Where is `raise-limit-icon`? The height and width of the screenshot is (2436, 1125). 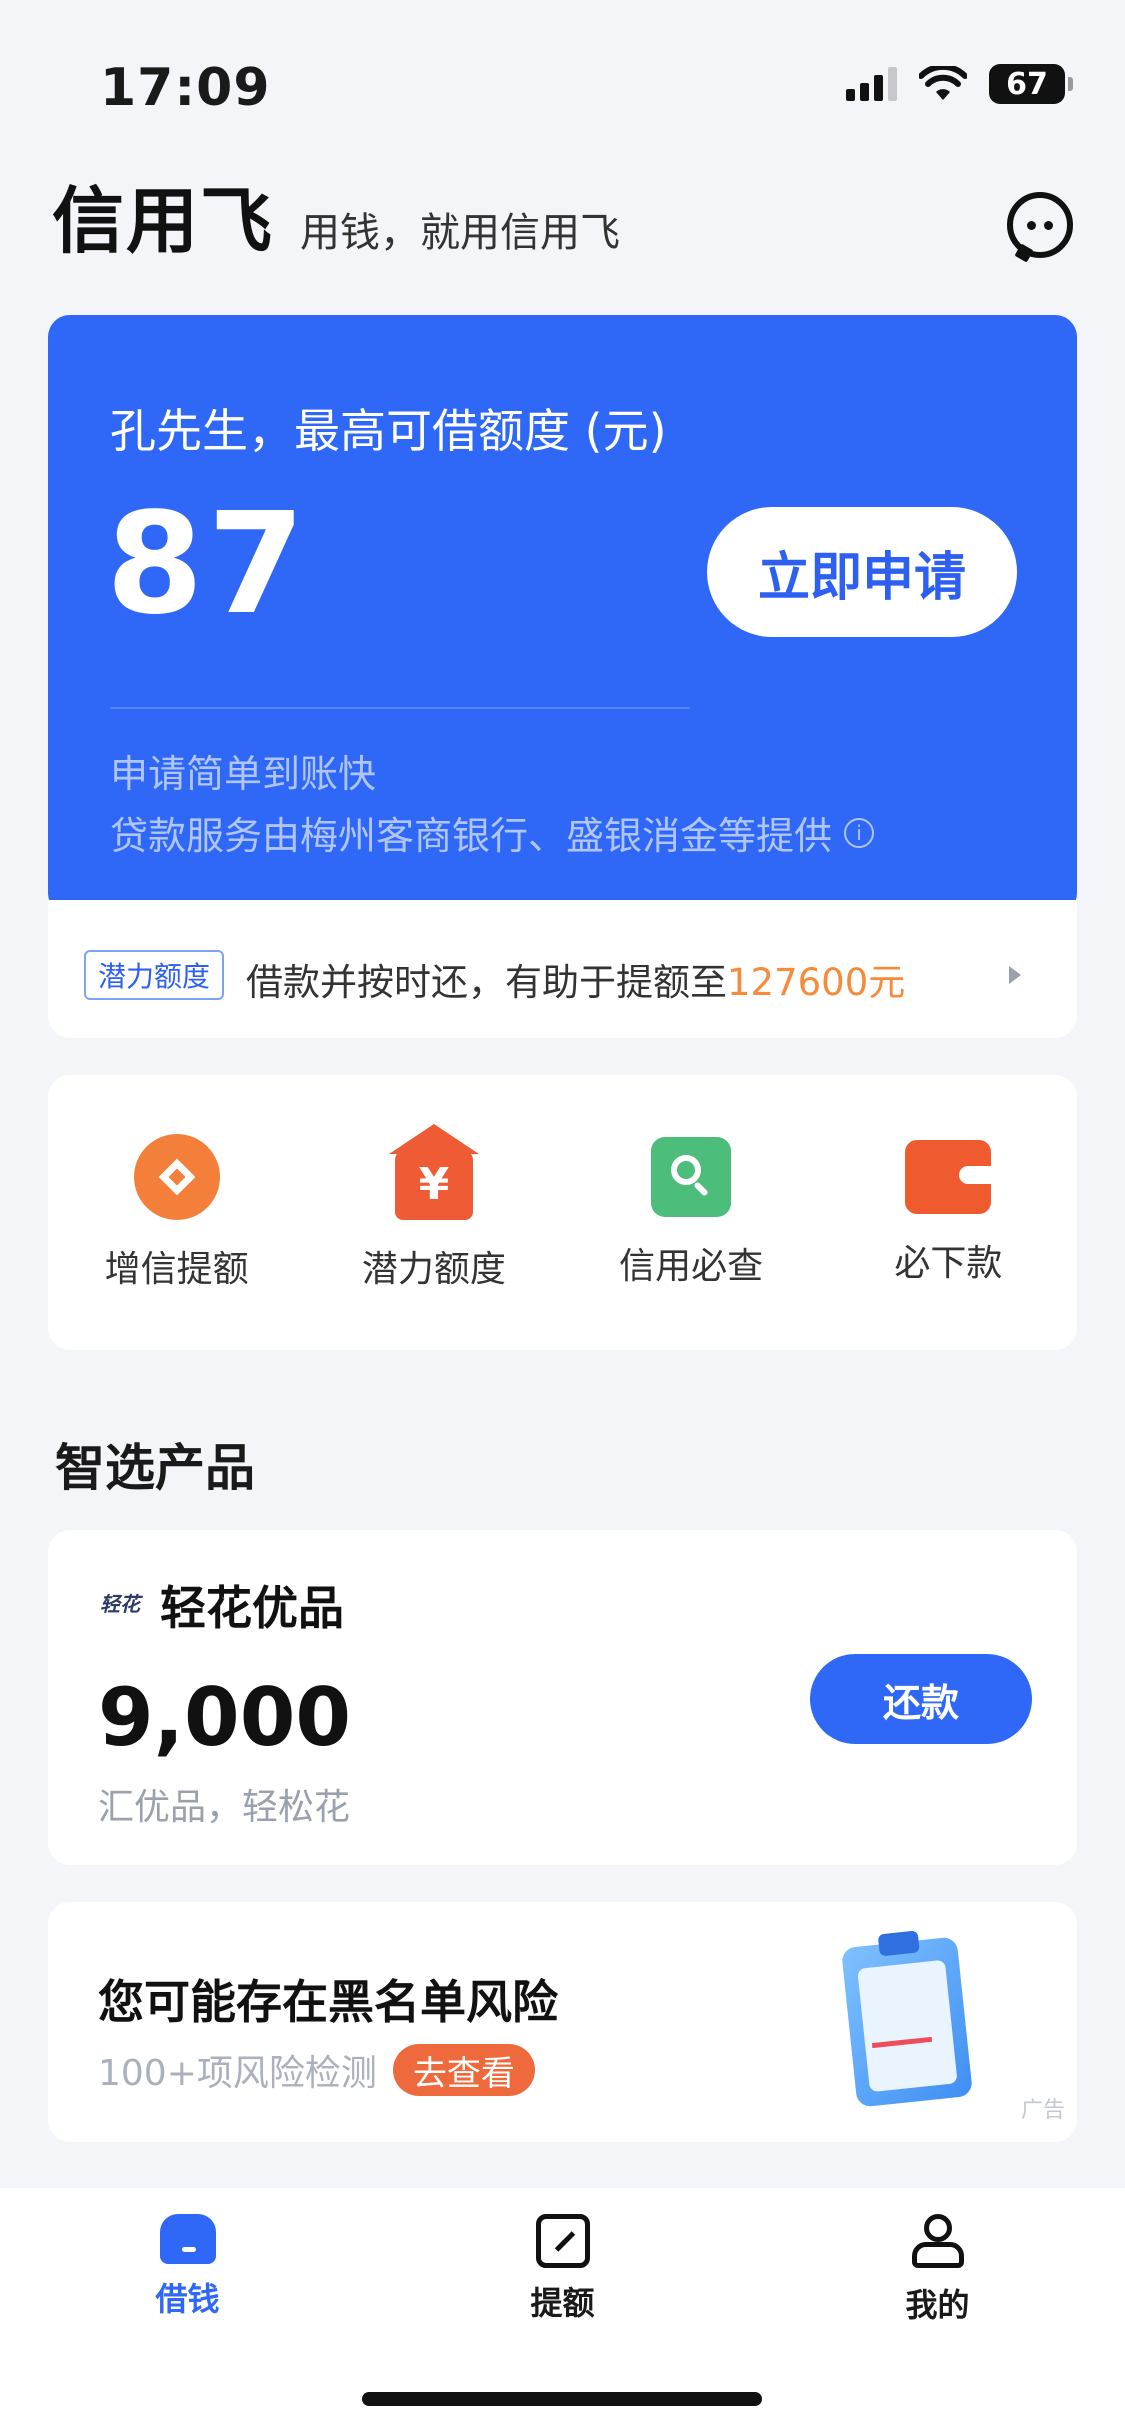 raise-limit-icon is located at coordinates (562, 2241).